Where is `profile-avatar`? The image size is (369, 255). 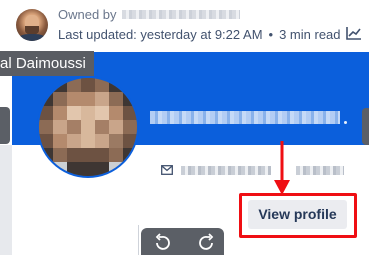
profile-avatar is located at coordinates (88, 127).